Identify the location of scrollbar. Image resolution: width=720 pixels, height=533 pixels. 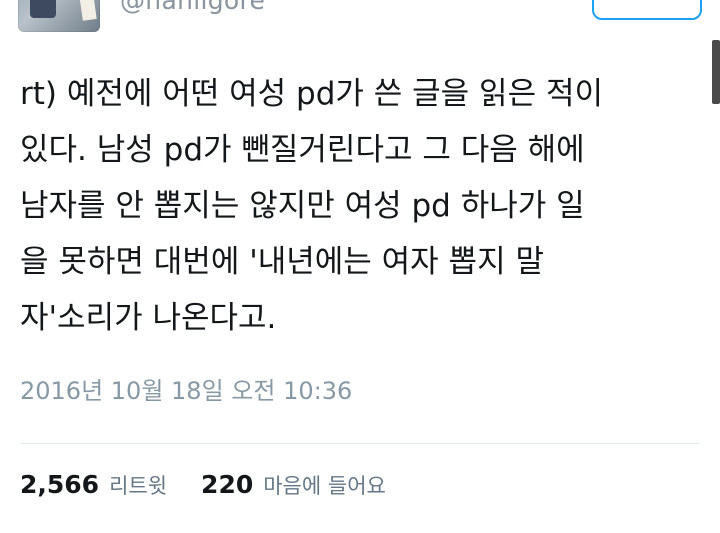
(716, 72).